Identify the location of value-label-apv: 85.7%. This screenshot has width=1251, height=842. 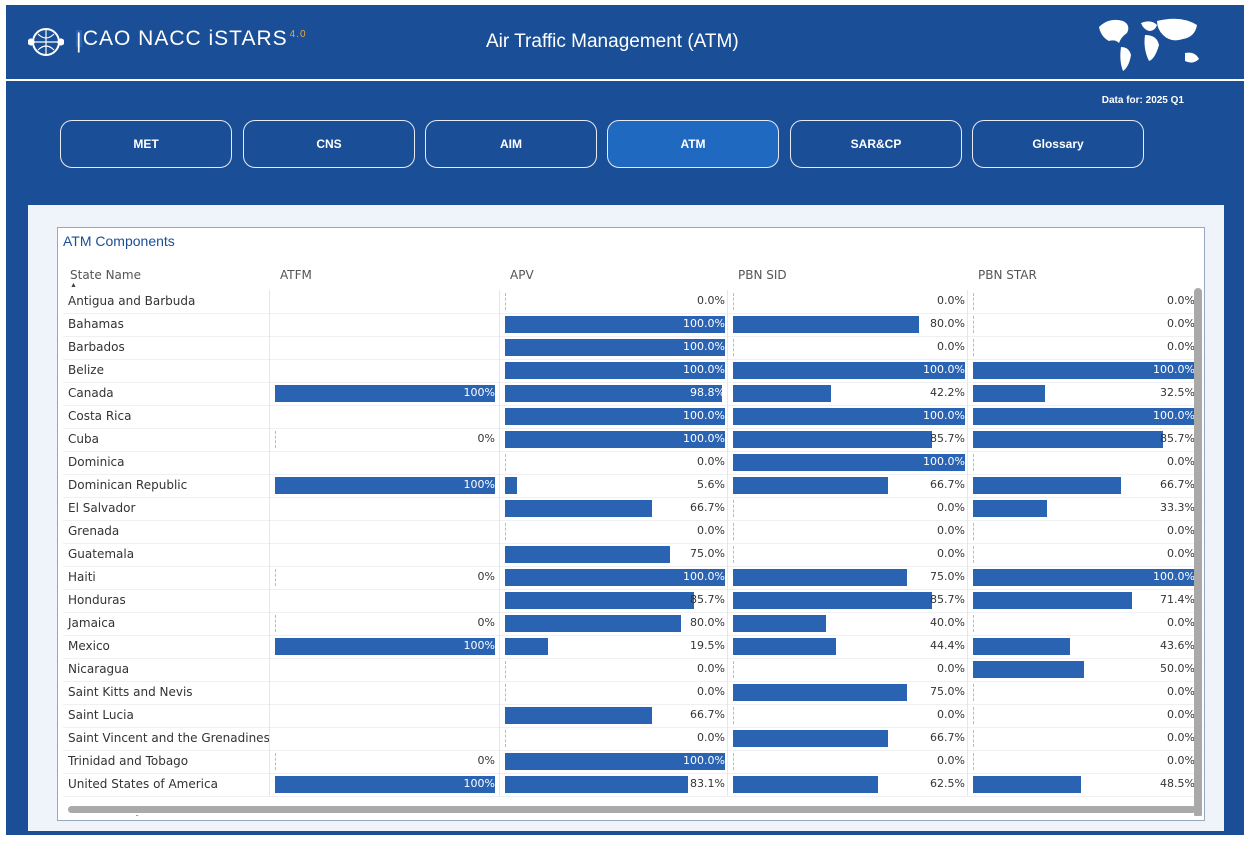
(707, 599).